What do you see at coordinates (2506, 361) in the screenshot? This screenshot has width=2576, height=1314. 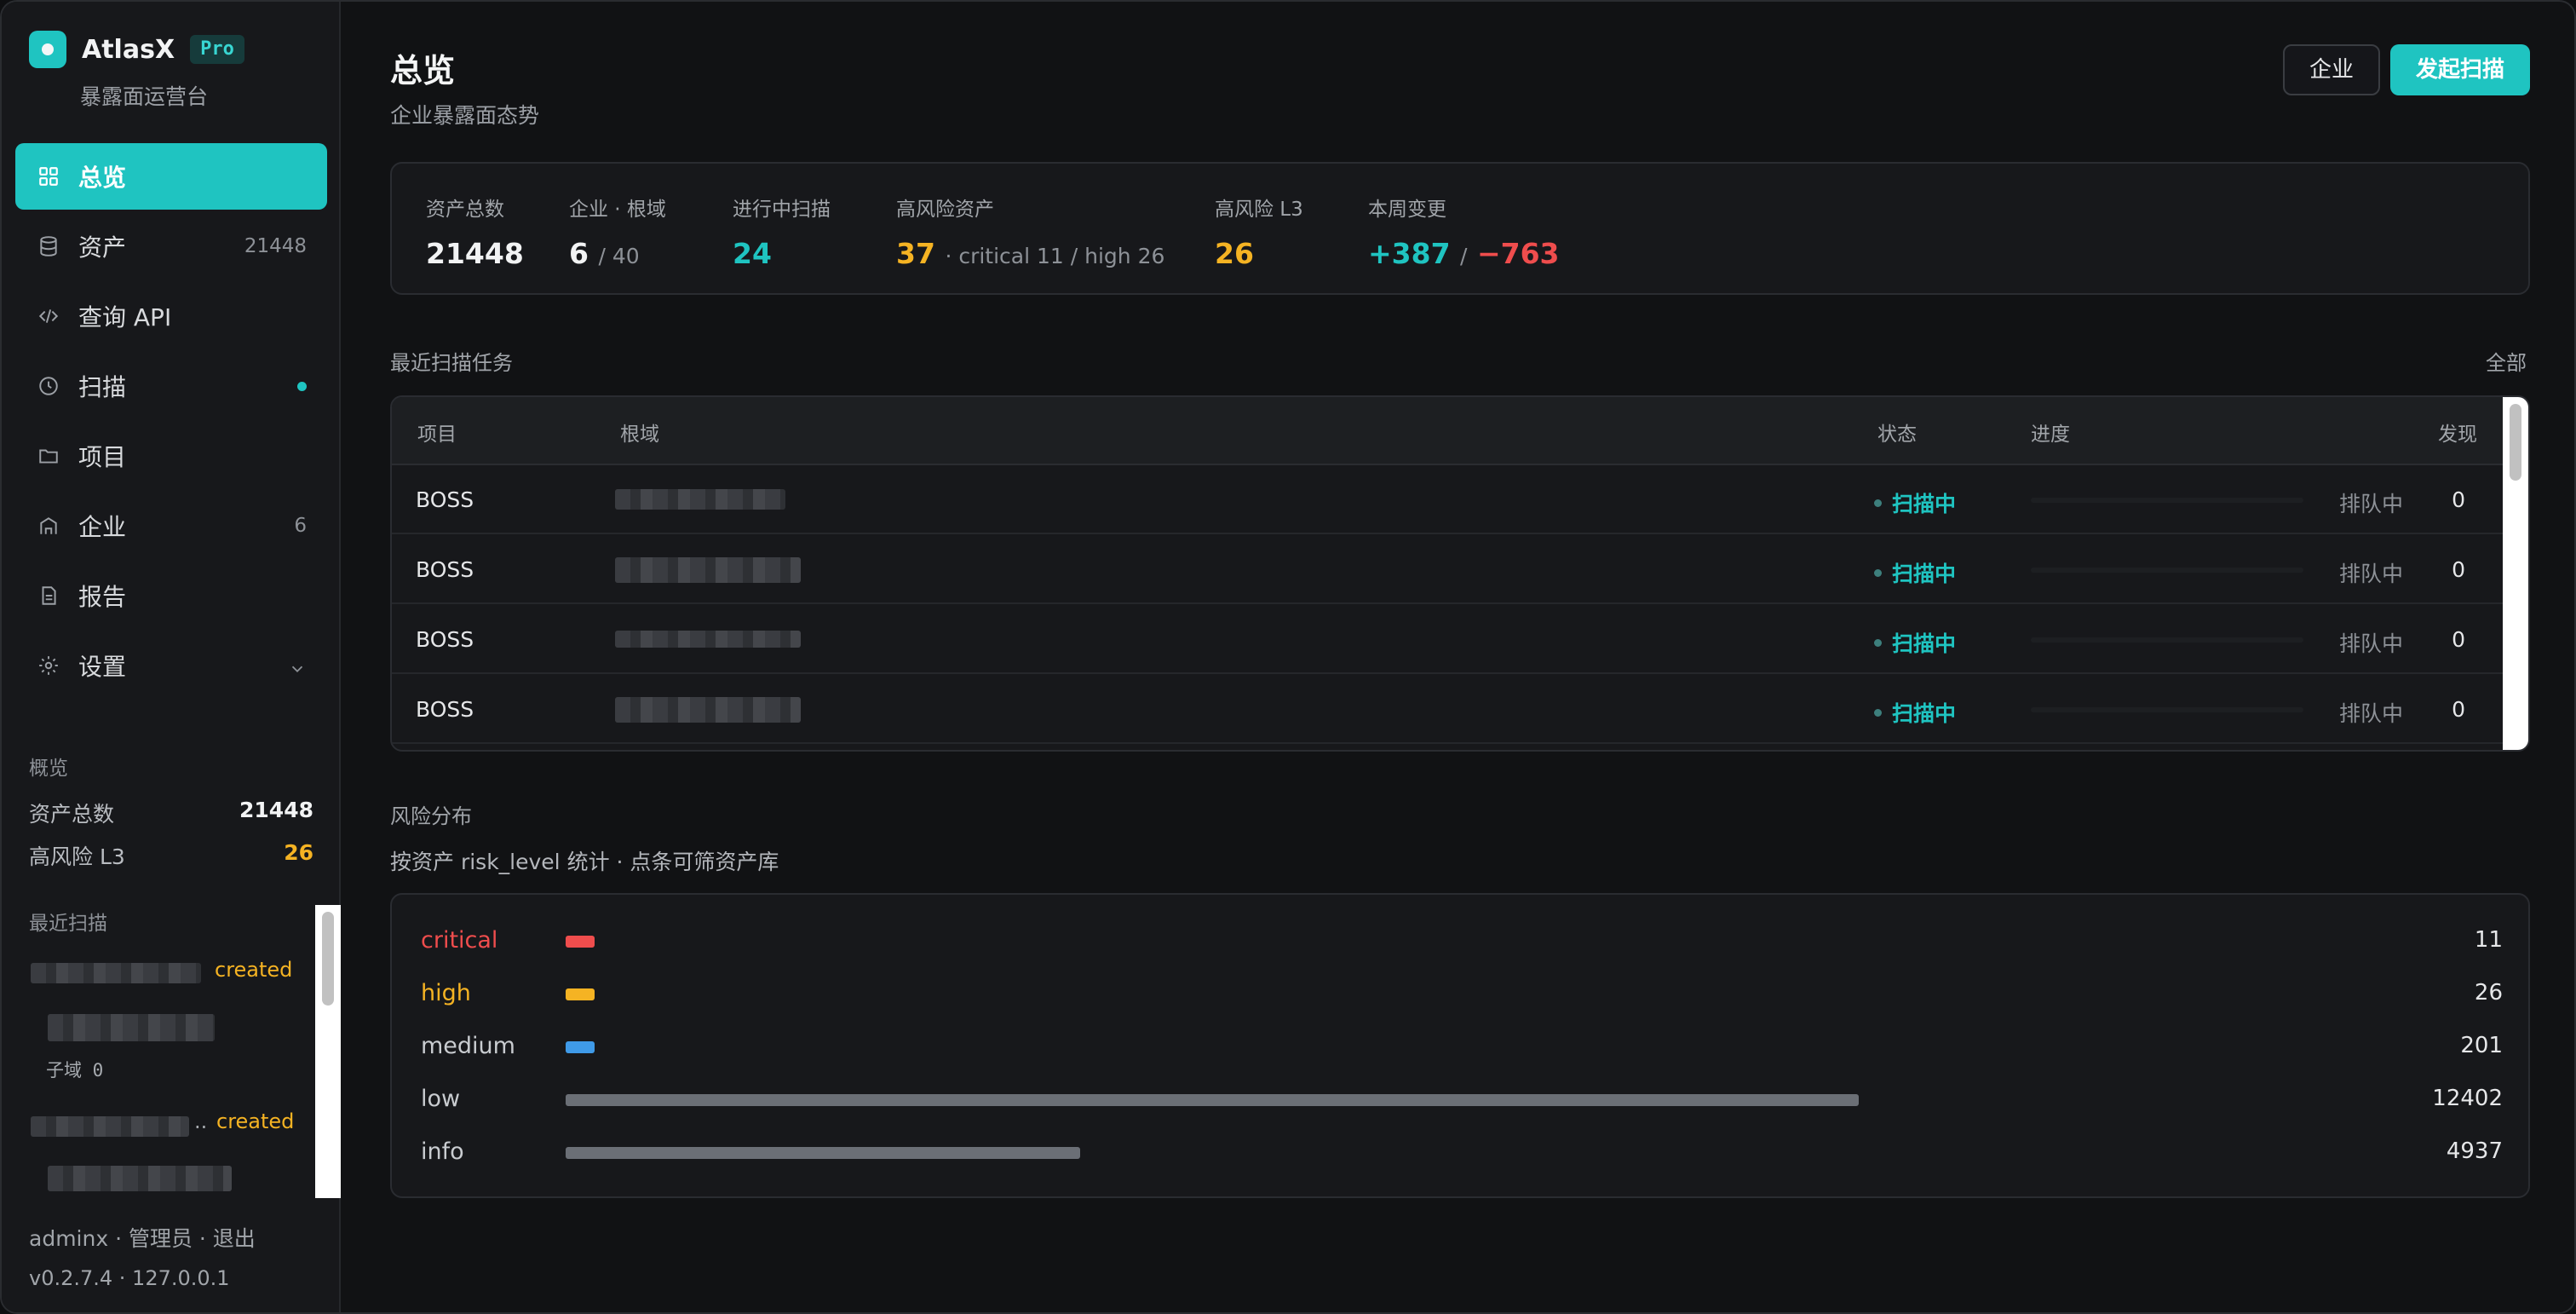 I see `view-all-link: 全部` at bounding box center [2506, 361].